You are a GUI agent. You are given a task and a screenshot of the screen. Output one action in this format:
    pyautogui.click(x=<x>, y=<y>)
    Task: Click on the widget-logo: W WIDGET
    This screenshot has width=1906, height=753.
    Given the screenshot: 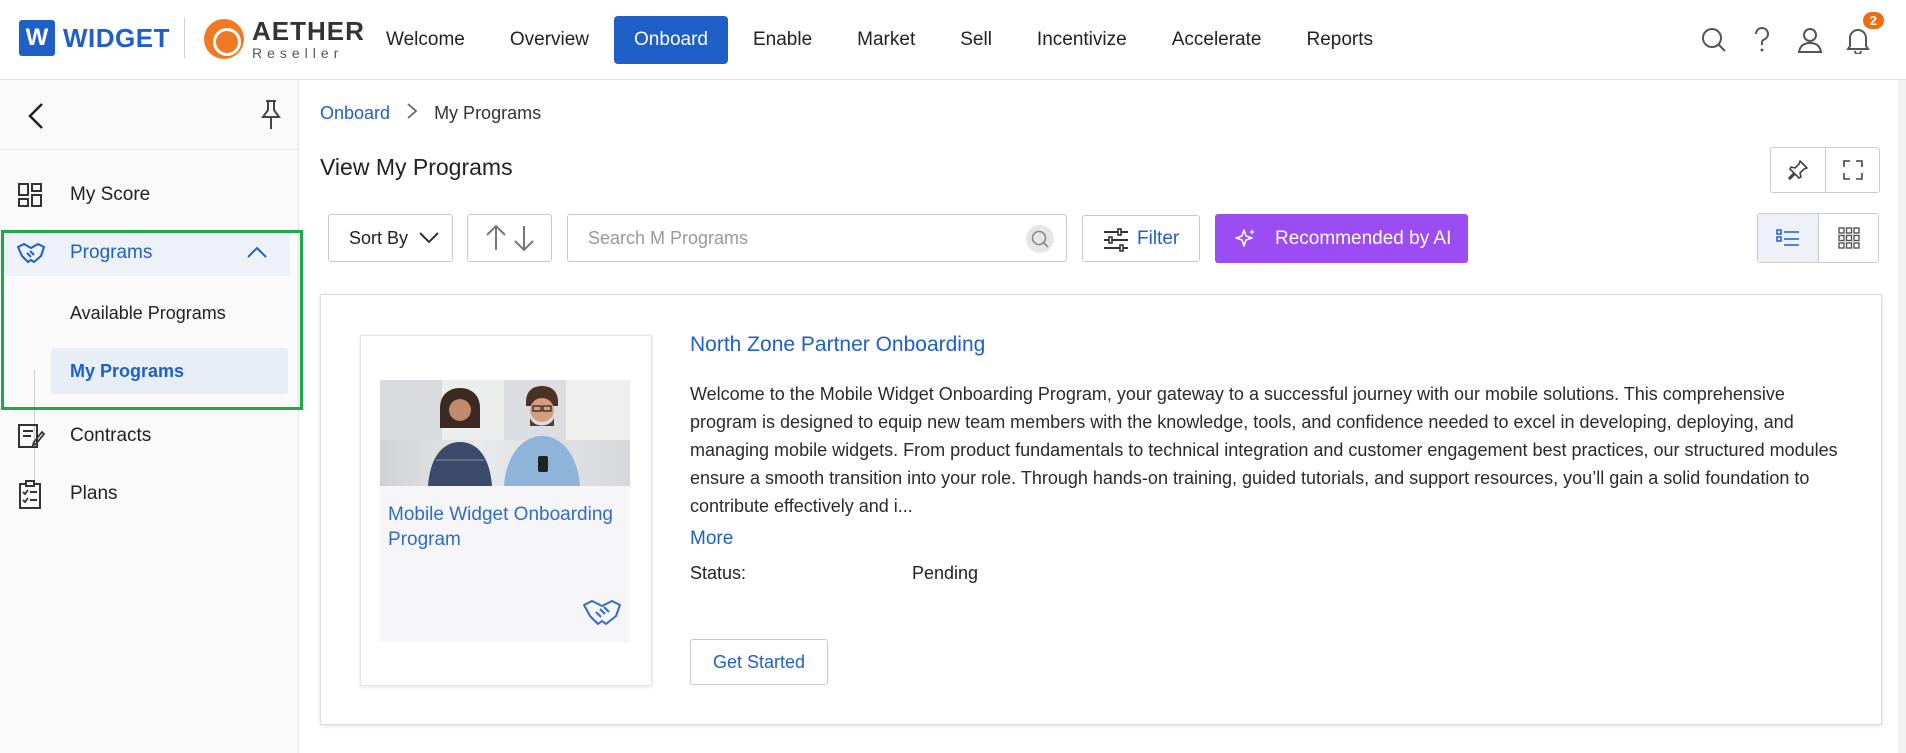 What is the action you would take?
    pyautogui.click(x=94, y=38)
    